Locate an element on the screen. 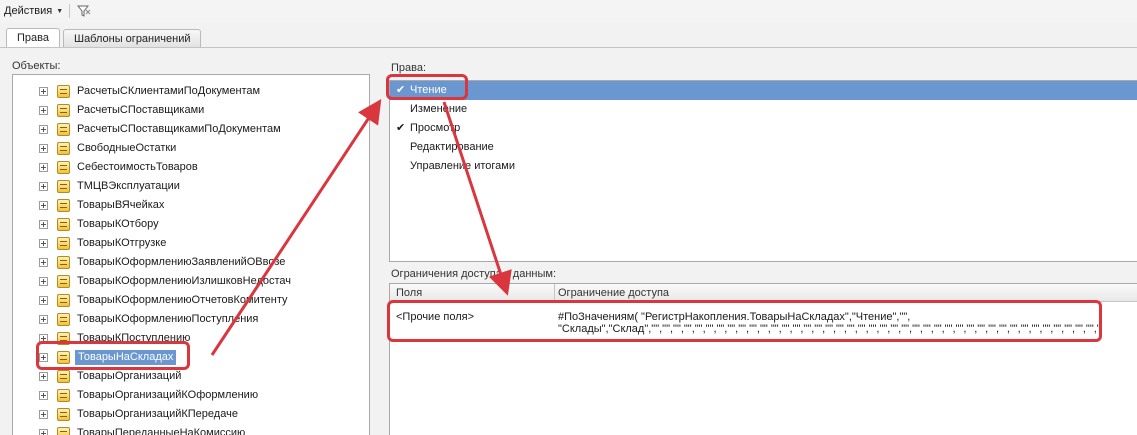 The width and height of the screenshot is (1137, 435). arrow-rights-to-restriction is located at coordinates (477, 198).